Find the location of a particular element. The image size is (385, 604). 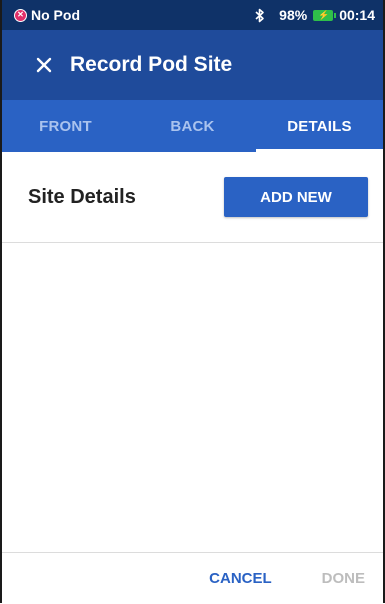

tab-front: FRONT is located at coordinates (65, 126).